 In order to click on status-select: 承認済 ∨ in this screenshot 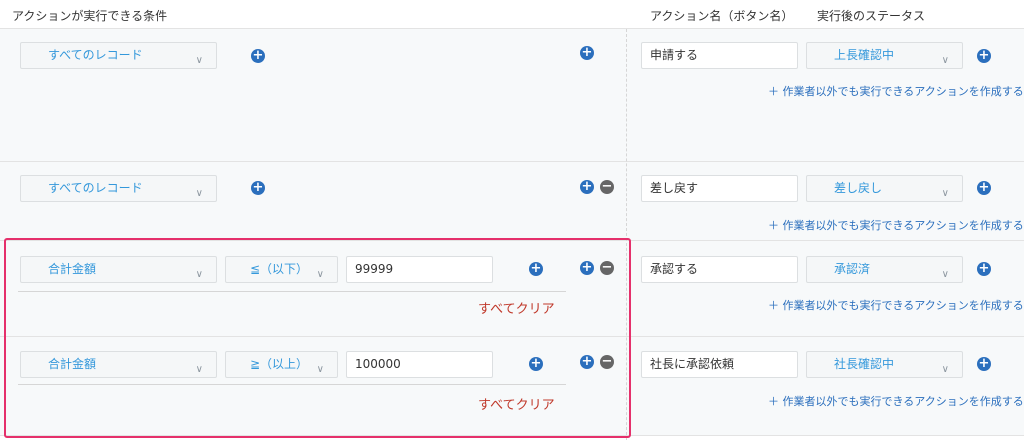, I will do `click(884, 269)`.